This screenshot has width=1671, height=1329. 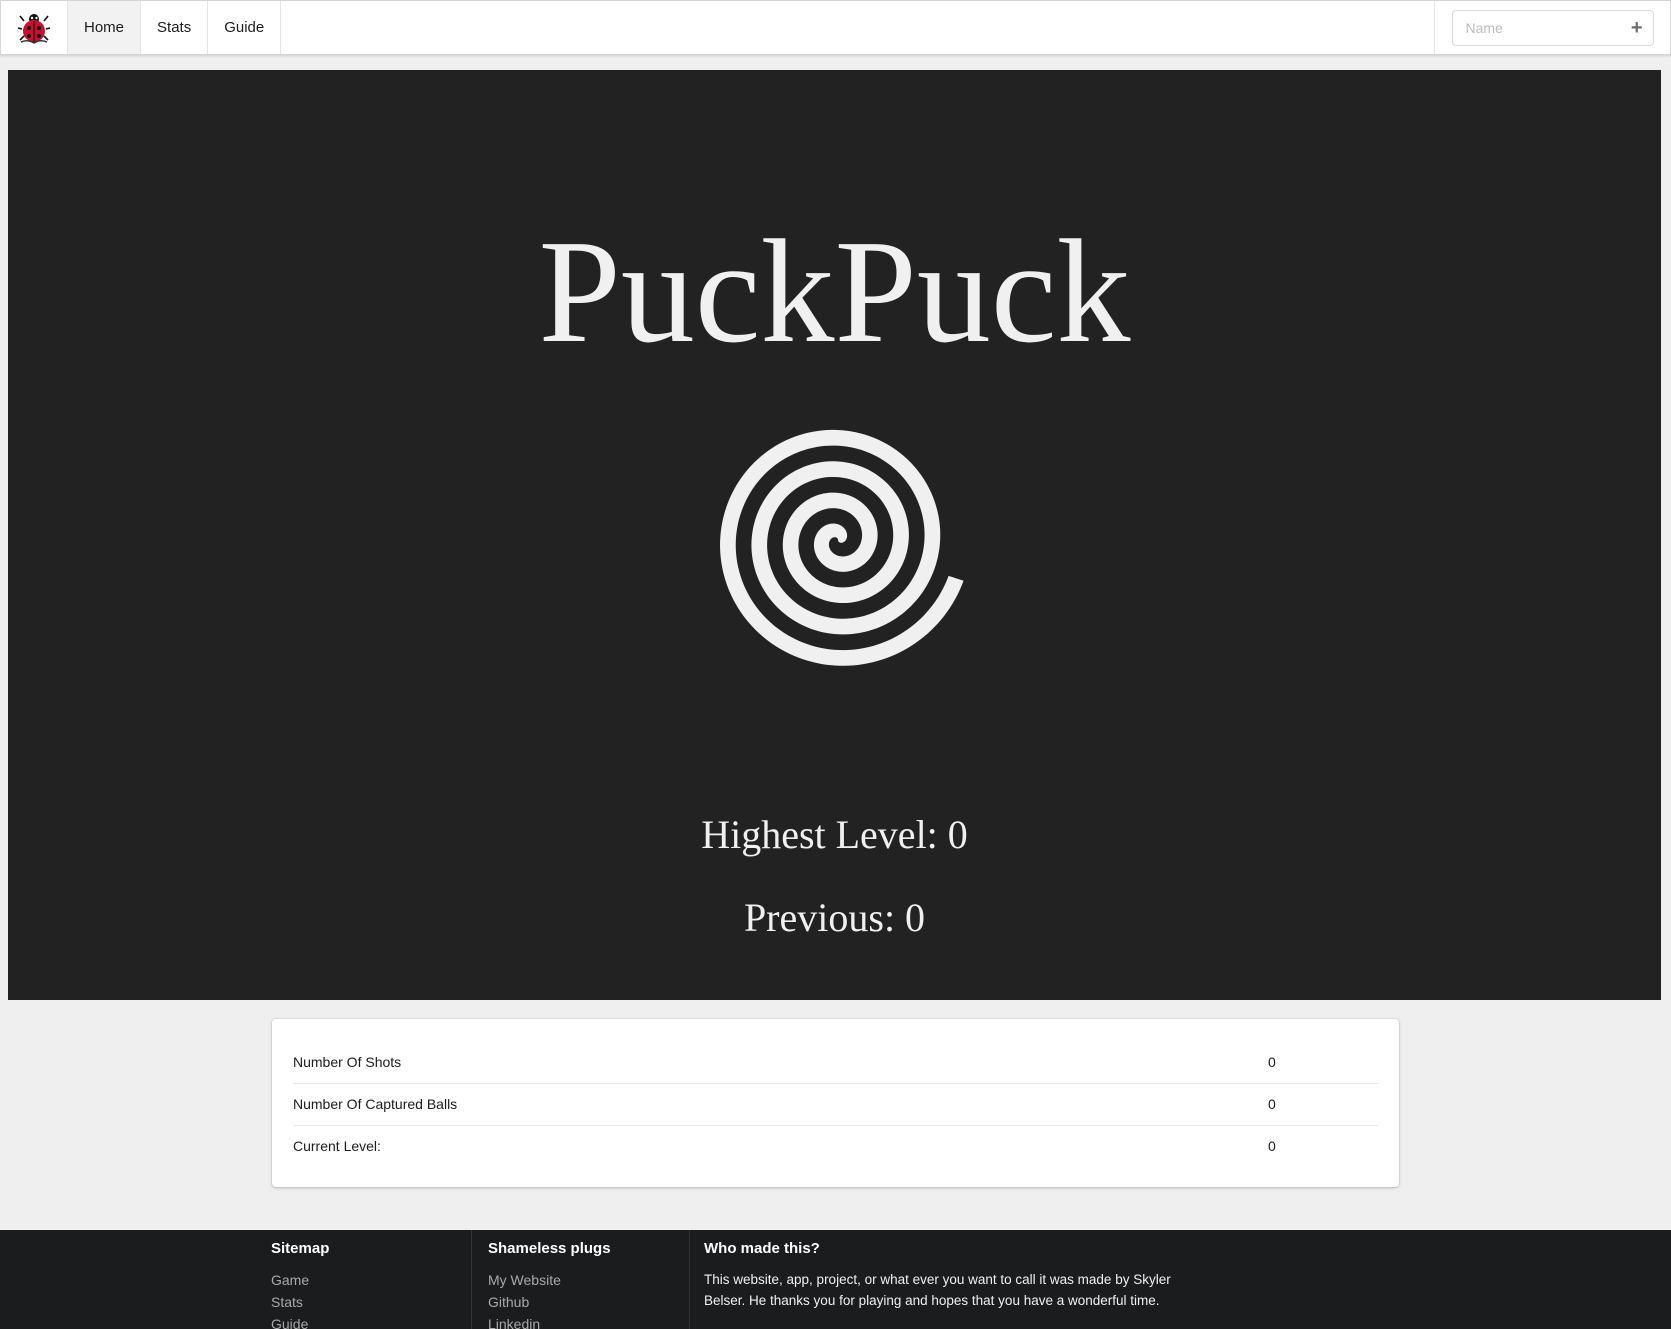 What do you see at coordinates (835, 27) in the screenshot?
I see `top-menu: Home Stats Guide +` at bounding box center [835, 27].